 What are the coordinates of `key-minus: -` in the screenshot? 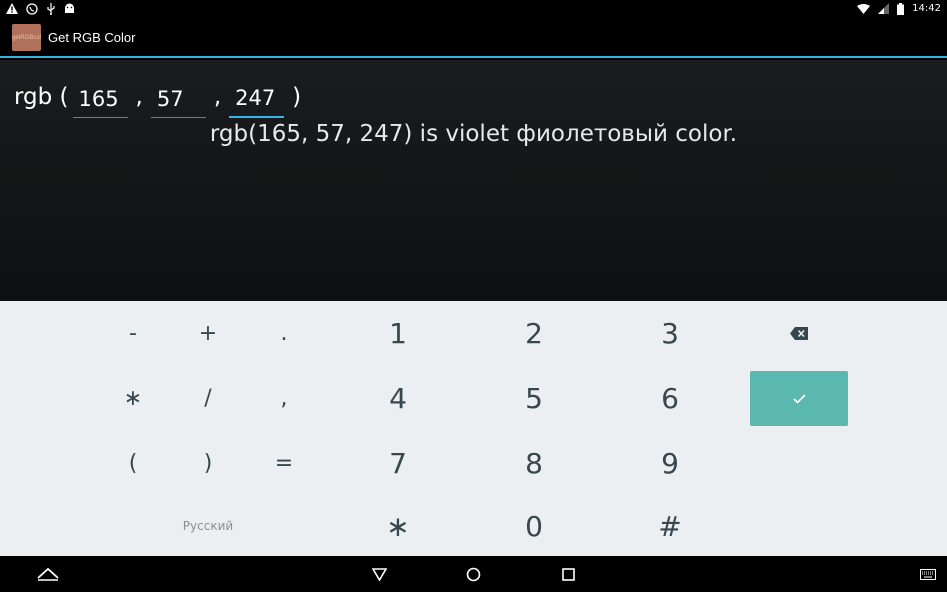 It's located at (133, 333).